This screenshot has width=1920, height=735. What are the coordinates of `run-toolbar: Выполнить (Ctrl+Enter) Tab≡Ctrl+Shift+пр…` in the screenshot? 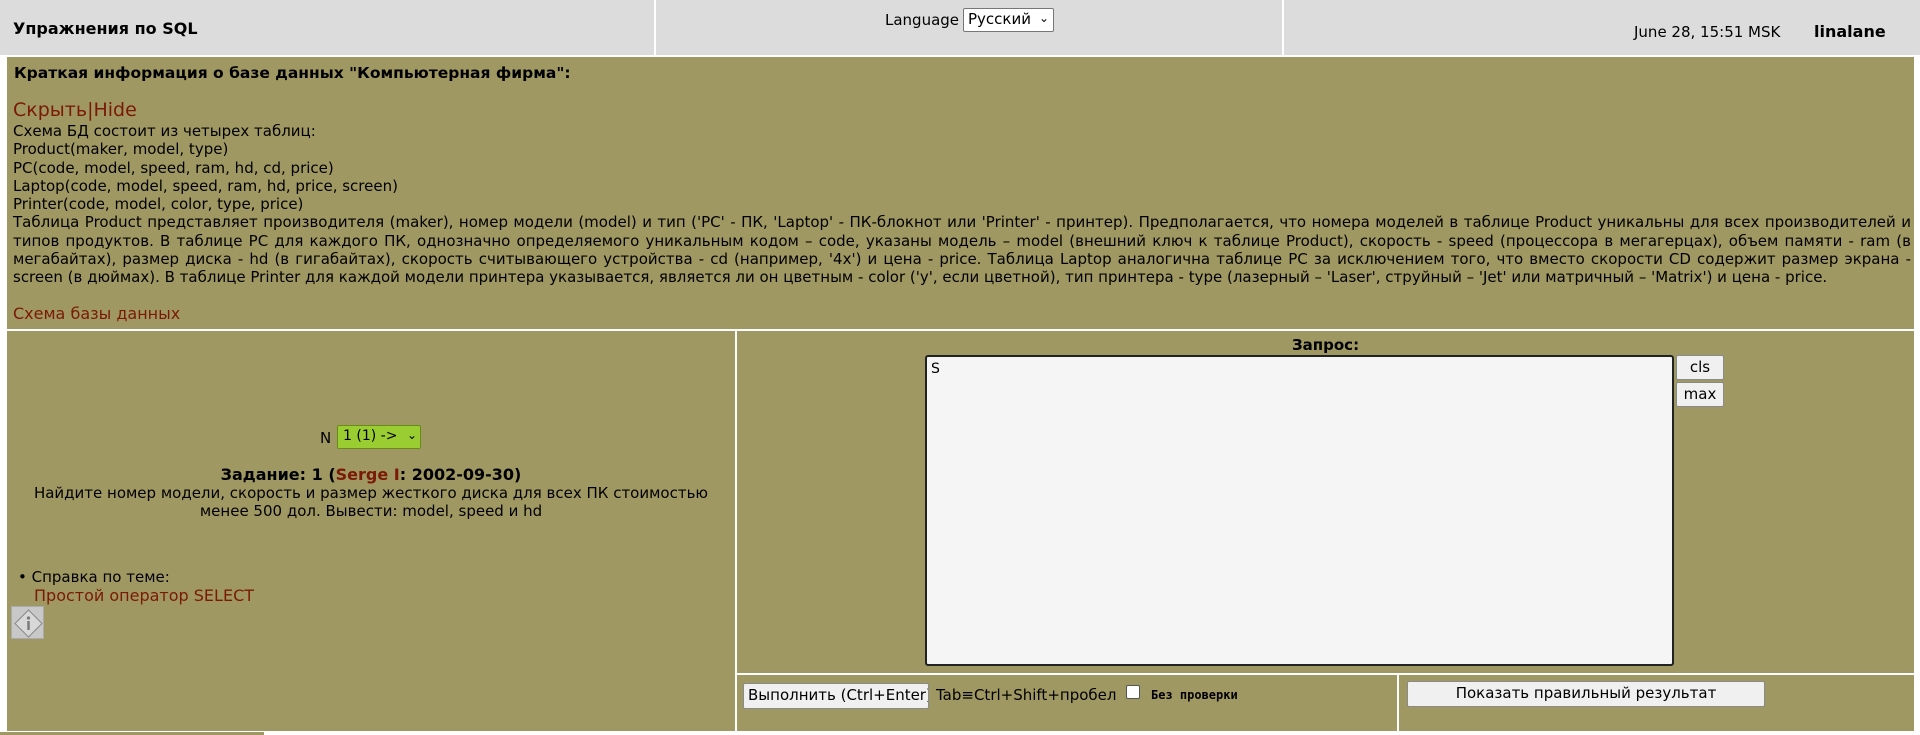 It's located at (1067, 703).